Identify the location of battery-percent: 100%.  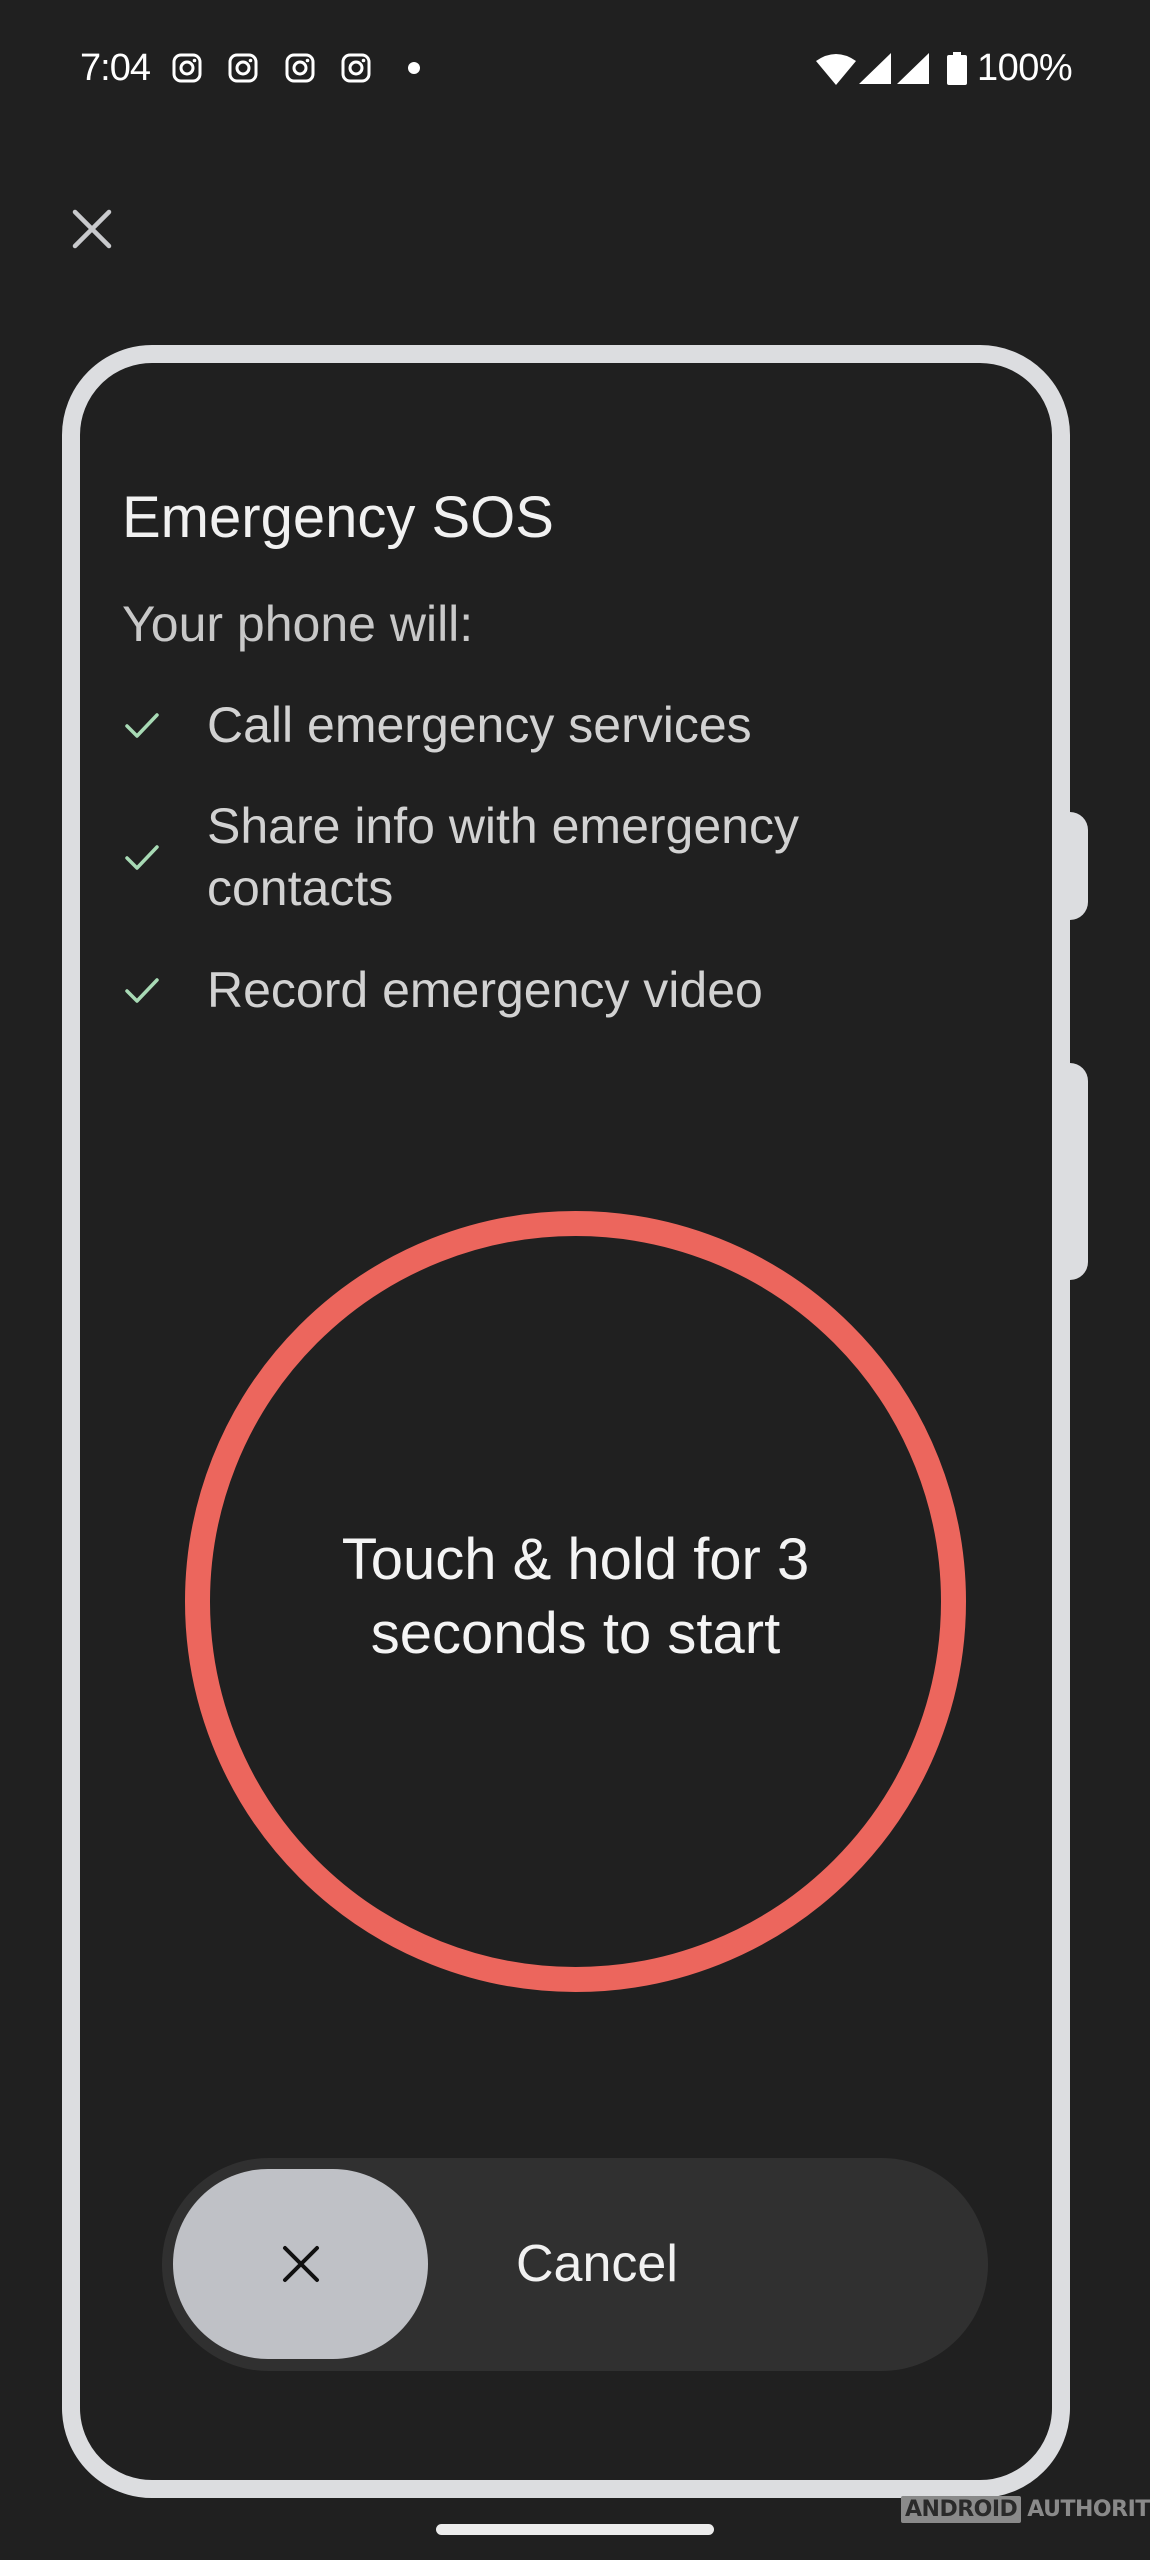
(1025, 68).